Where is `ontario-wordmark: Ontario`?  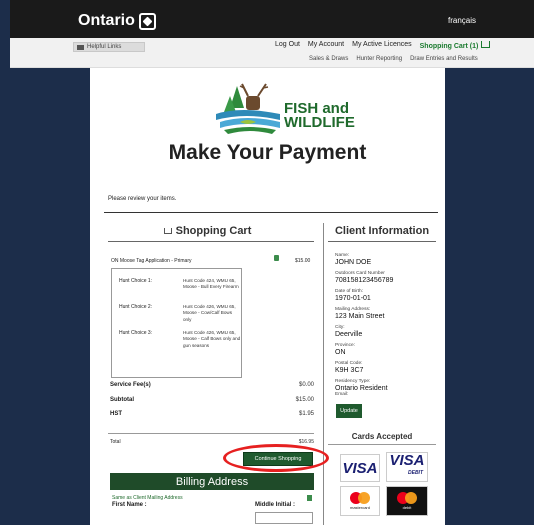 ontario-wordmark: Ontario is located at coordinates (106, 20).